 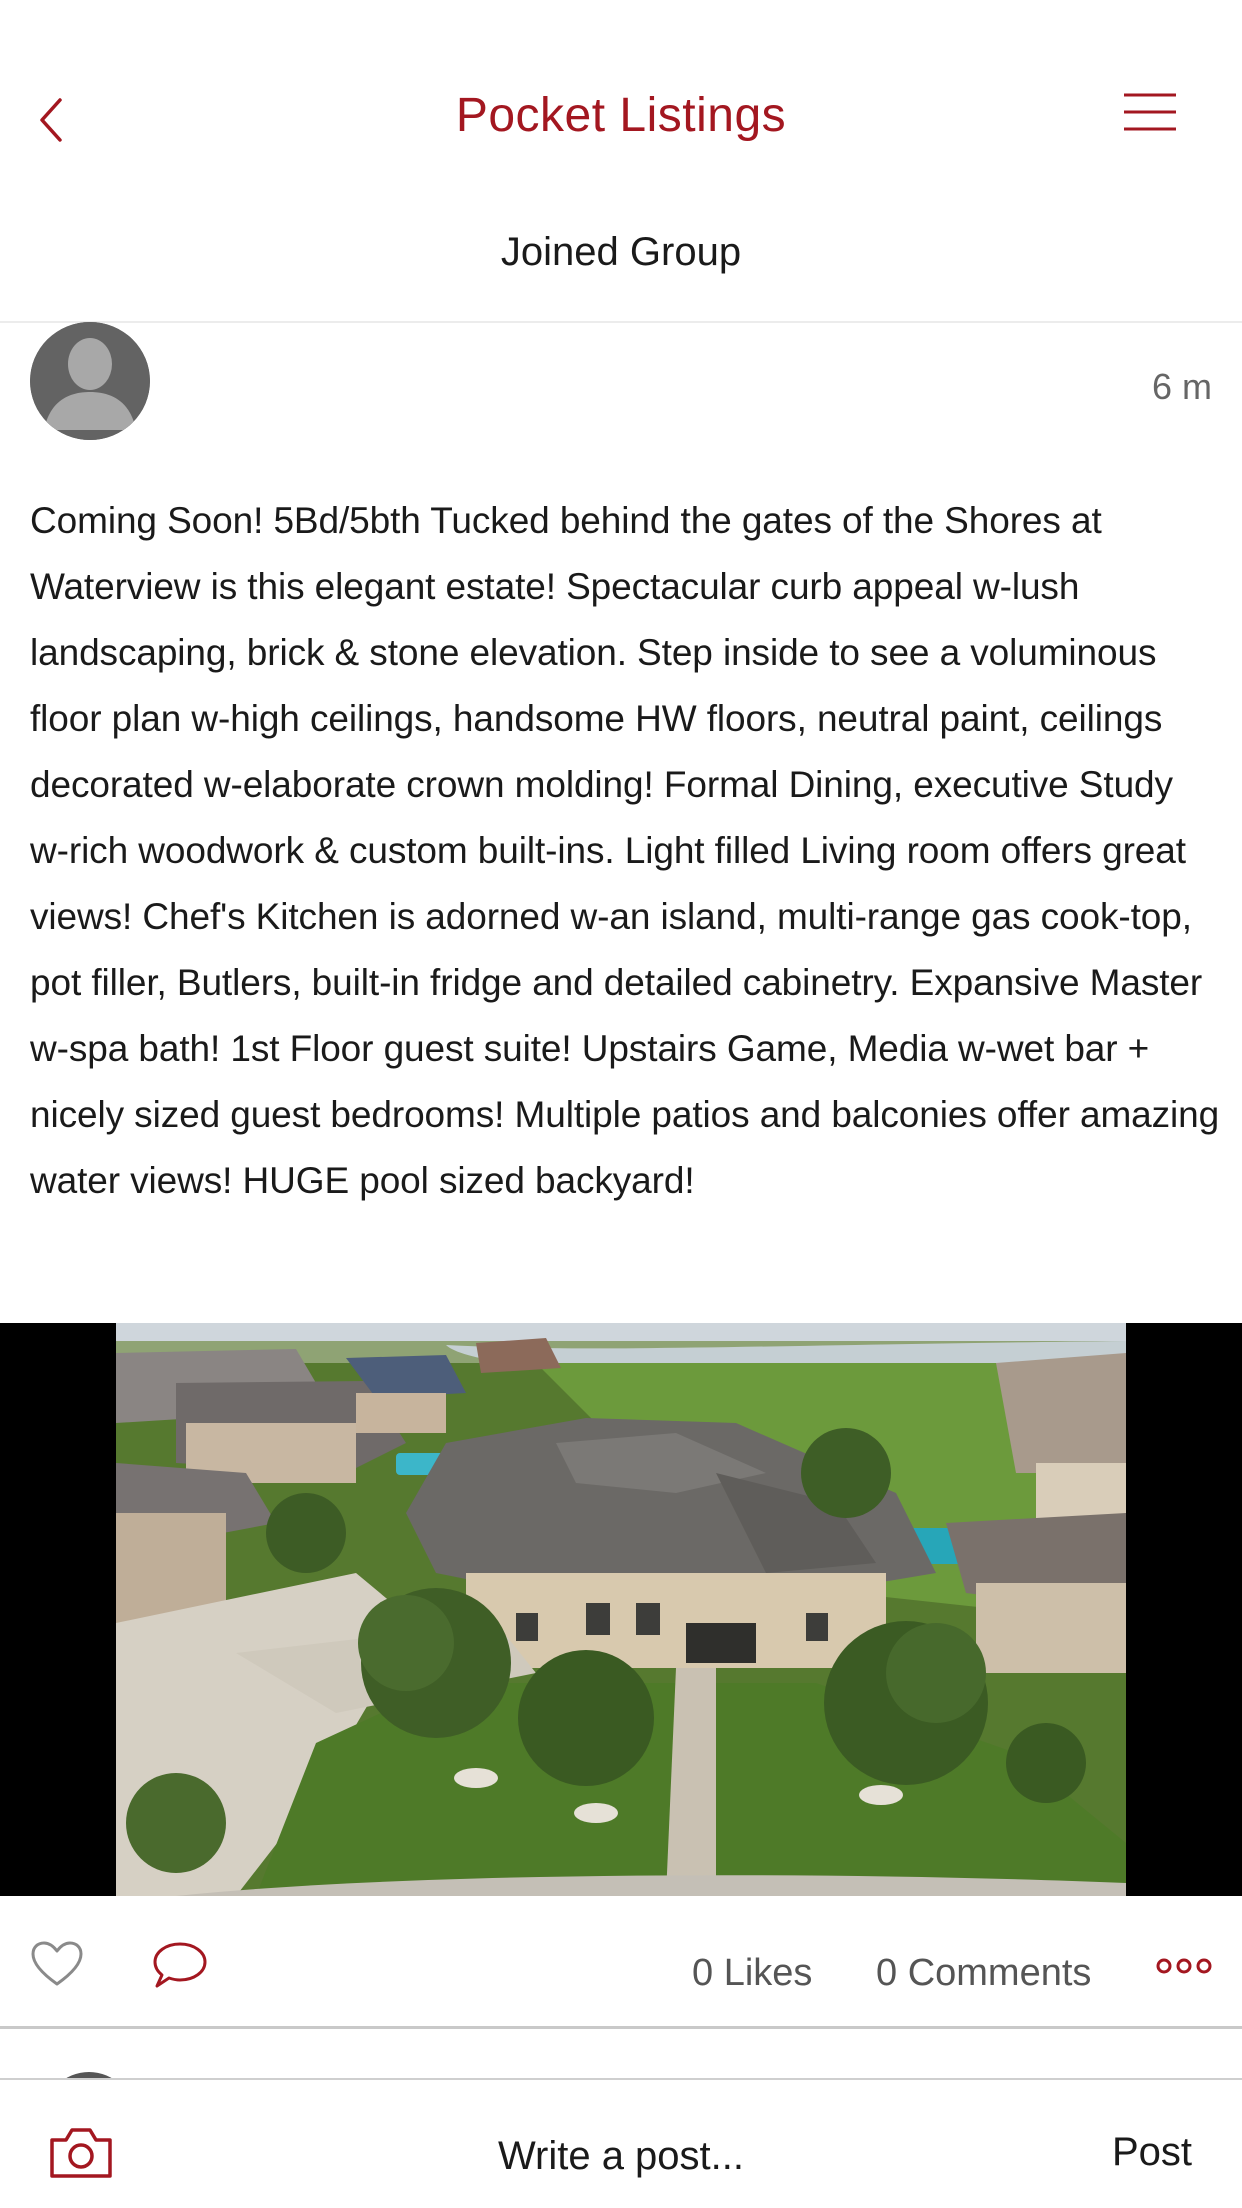 What do you see at coordinates (1152, 2152) in the screenshot?
I see `post-button: Post` at bounding box center [1152, 2152].